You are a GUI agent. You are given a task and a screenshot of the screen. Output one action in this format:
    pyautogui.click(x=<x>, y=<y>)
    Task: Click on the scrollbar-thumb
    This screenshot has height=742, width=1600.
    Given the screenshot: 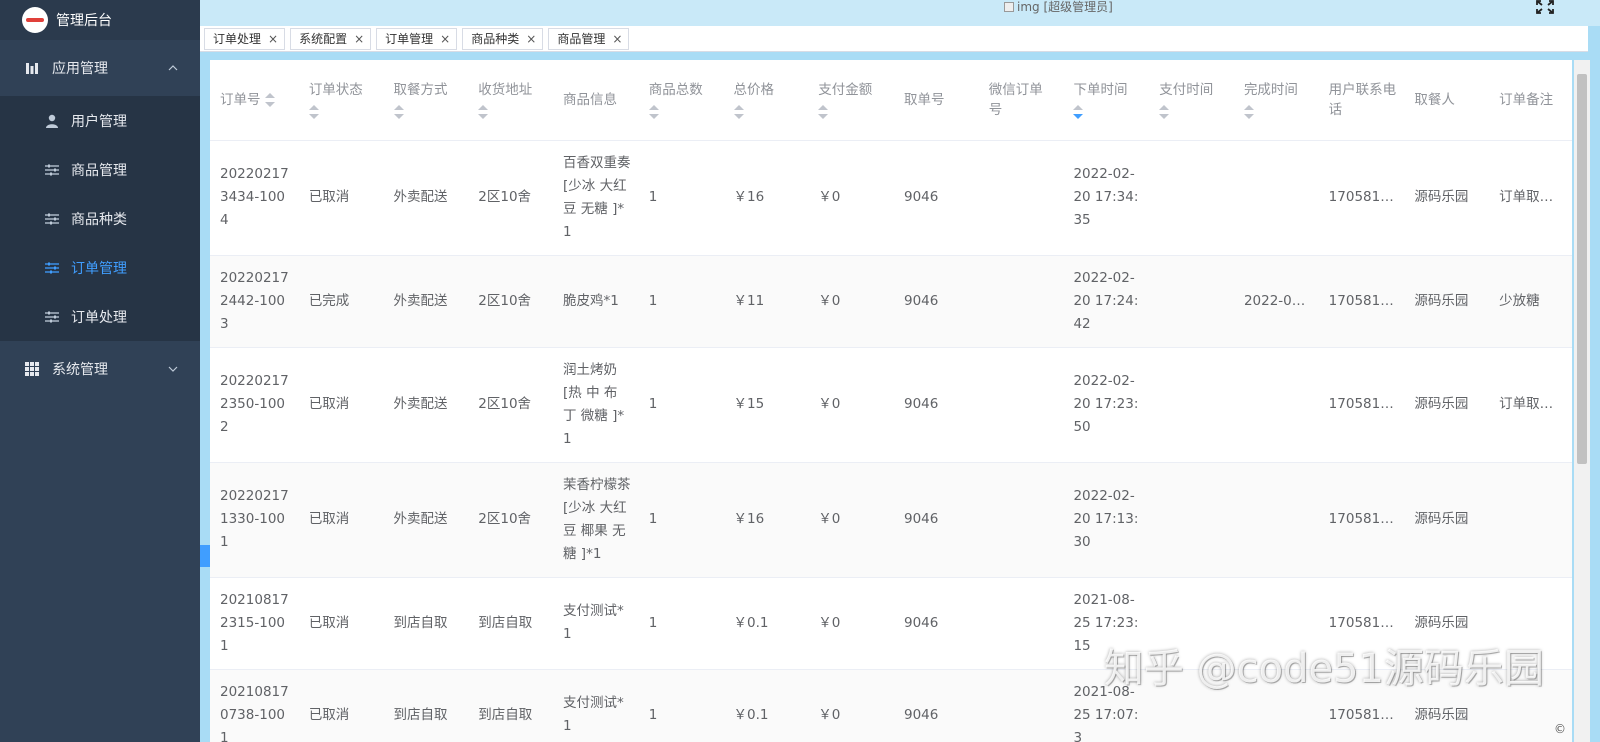 What is the action you would take?
    pyautogui.click(x=1582, y=269)
    